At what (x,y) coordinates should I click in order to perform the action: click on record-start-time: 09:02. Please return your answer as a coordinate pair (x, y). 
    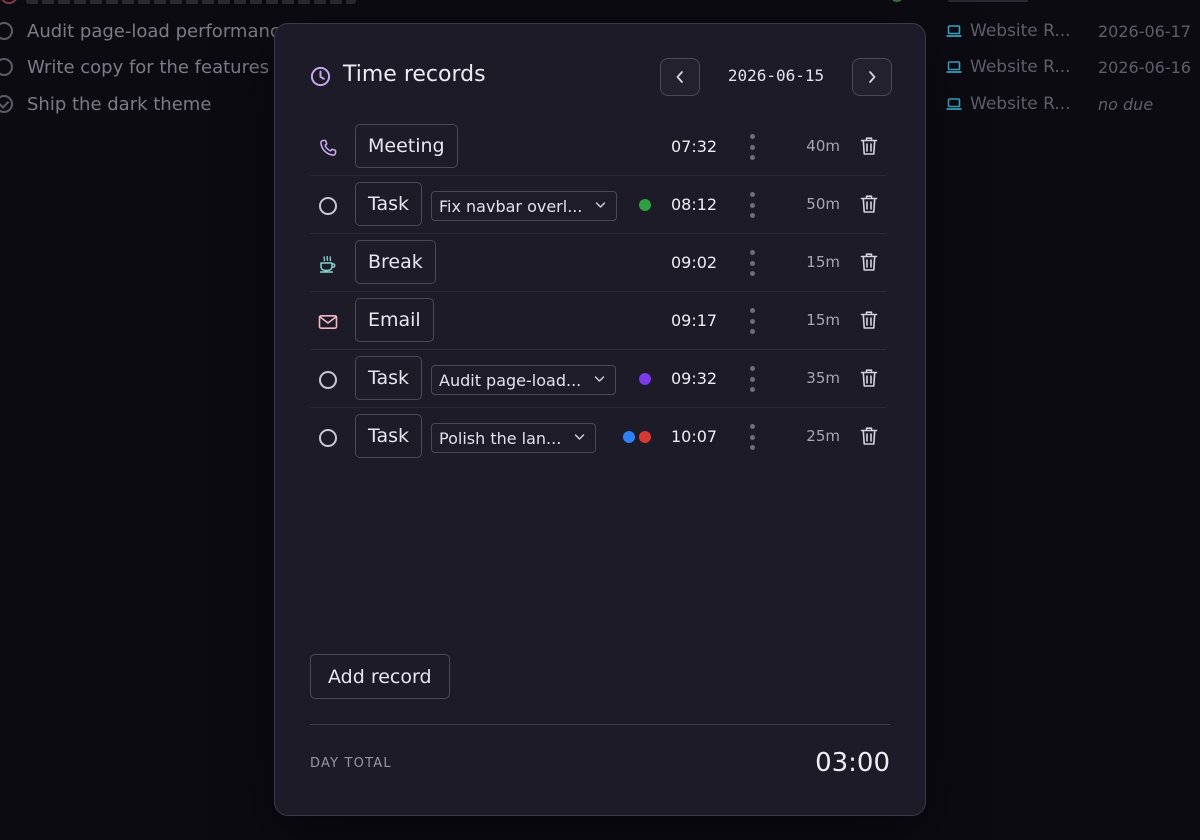
    Looking at the image, I should click on (694, 262).